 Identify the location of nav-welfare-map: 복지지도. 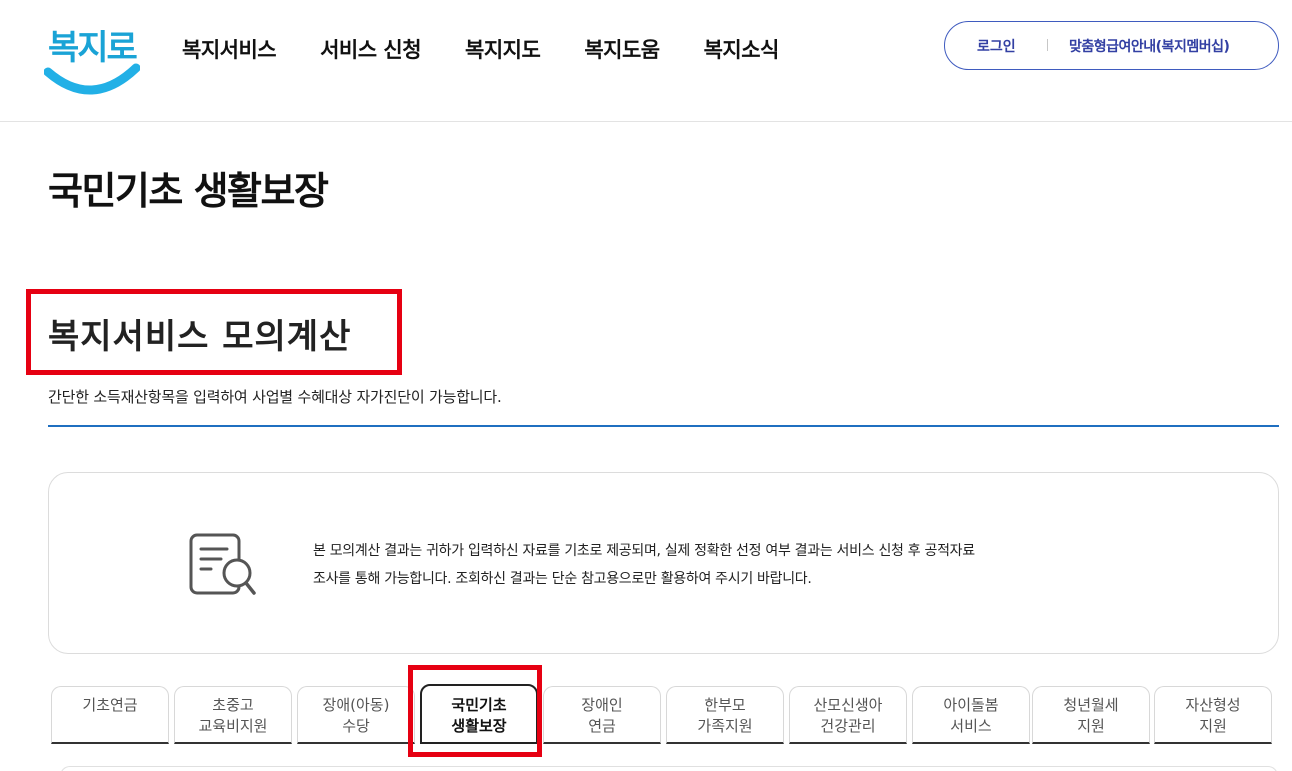
(503, 49).